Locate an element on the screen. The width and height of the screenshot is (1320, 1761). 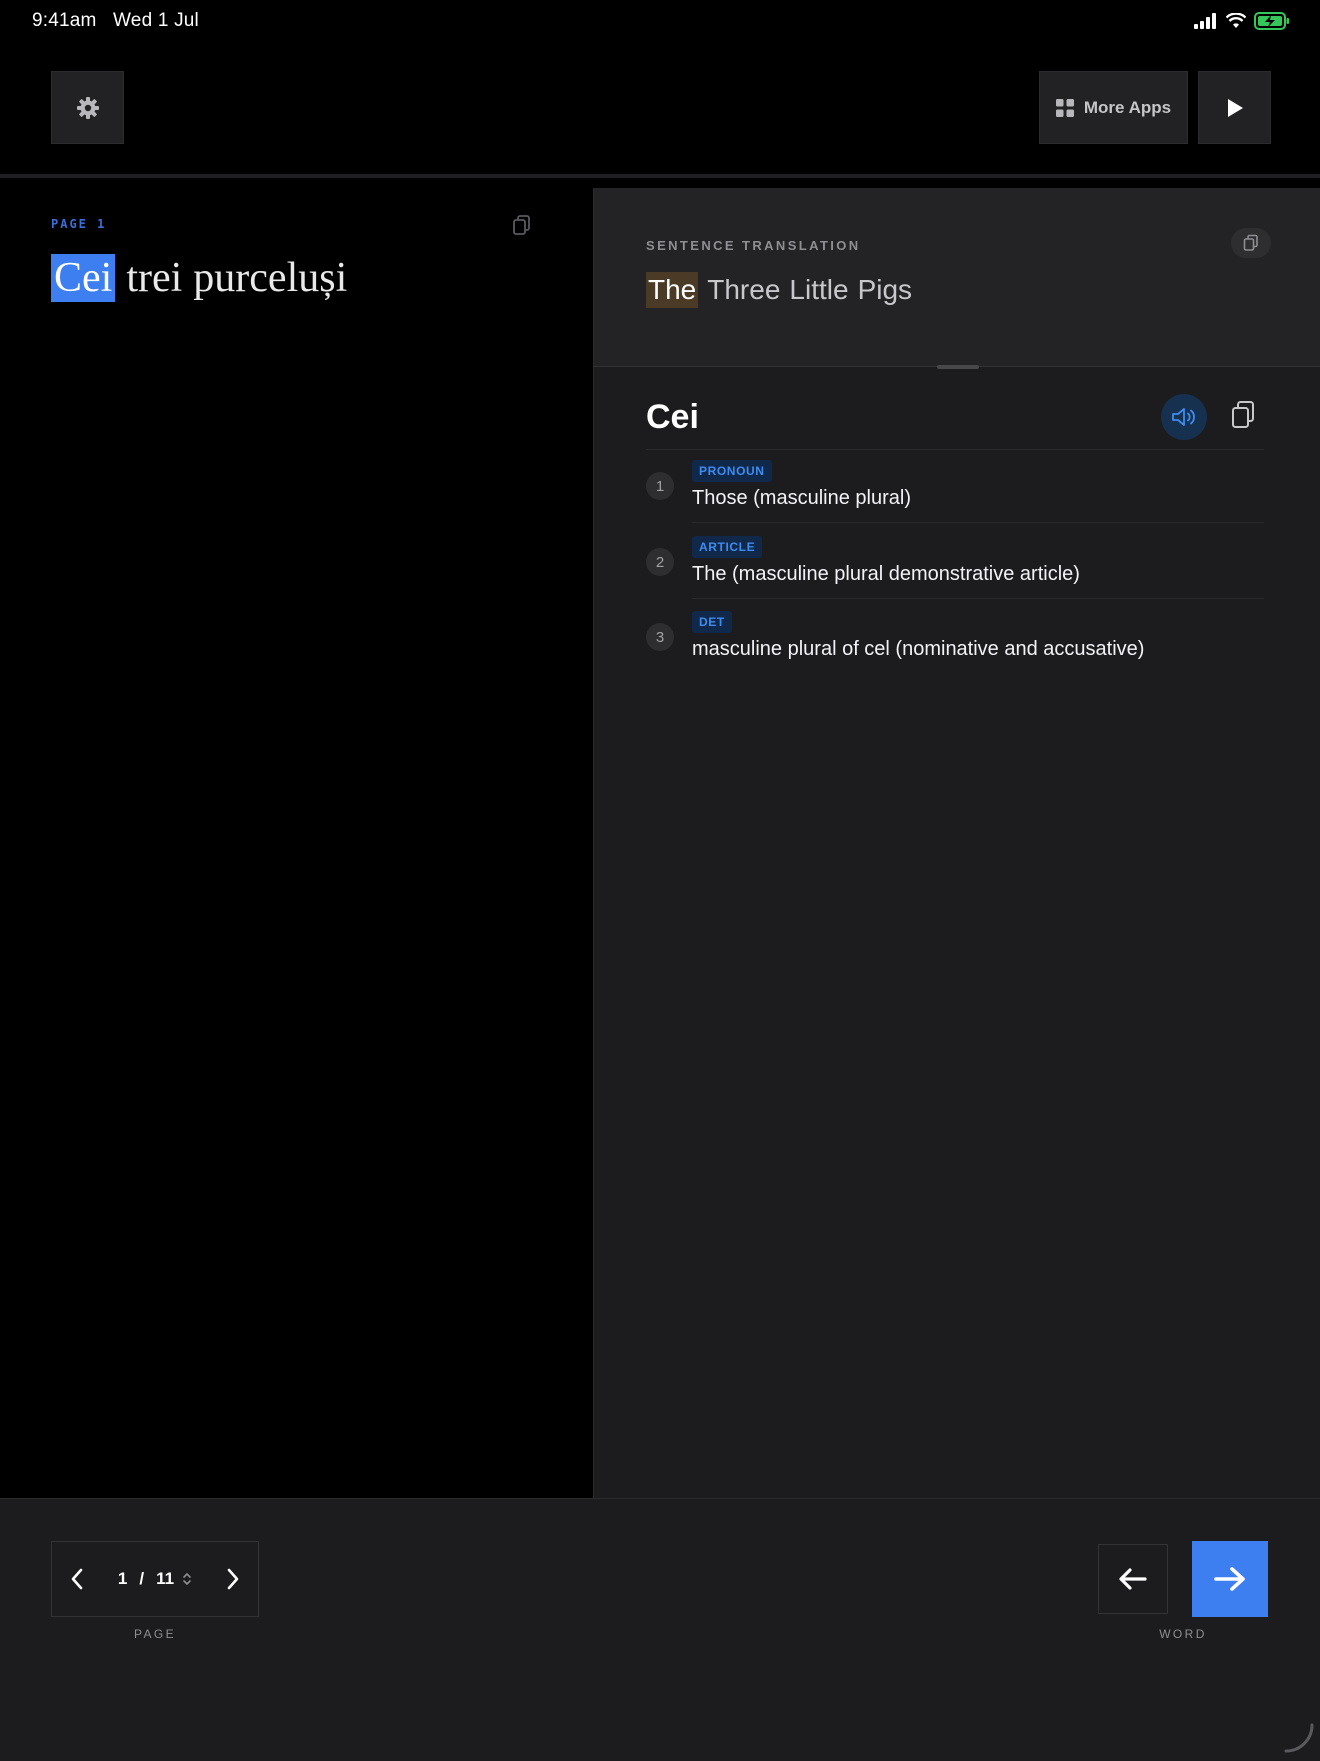
definition-number: 3 is located at coordinates (660, 637).